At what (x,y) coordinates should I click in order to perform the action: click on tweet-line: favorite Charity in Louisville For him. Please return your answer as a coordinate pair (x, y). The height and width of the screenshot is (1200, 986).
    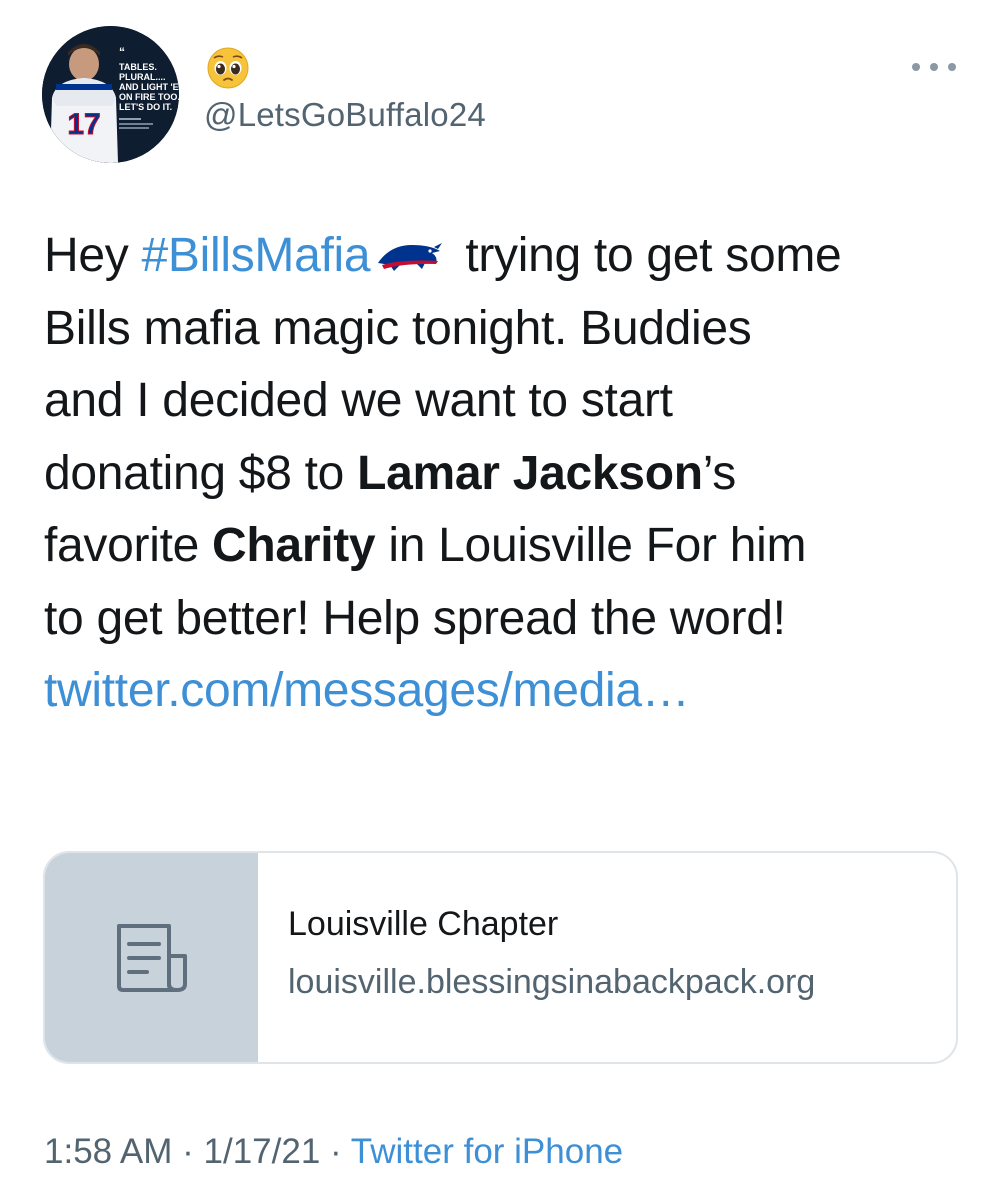
    Looking at the image, I should click on (425, 545).